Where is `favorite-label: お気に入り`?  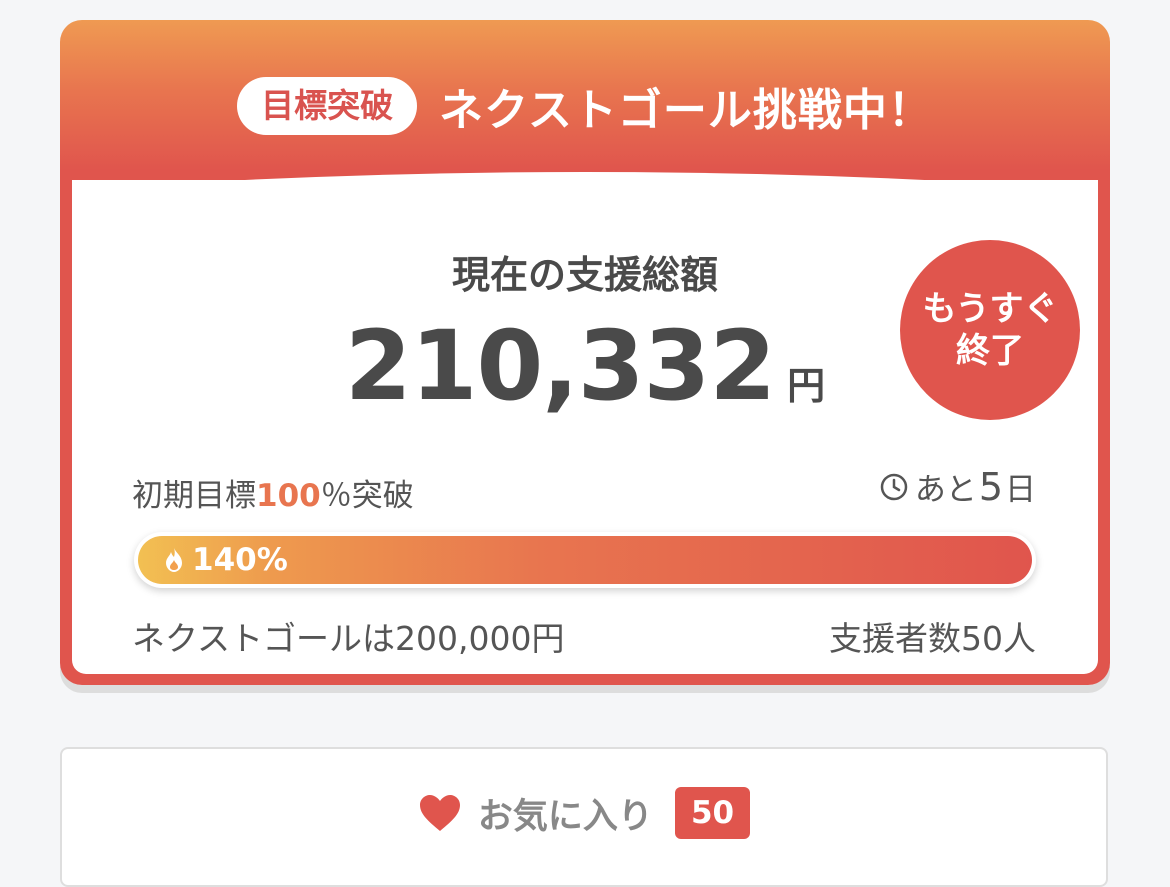 favorite-label: お気に入り is located at coordinates (565, 816).